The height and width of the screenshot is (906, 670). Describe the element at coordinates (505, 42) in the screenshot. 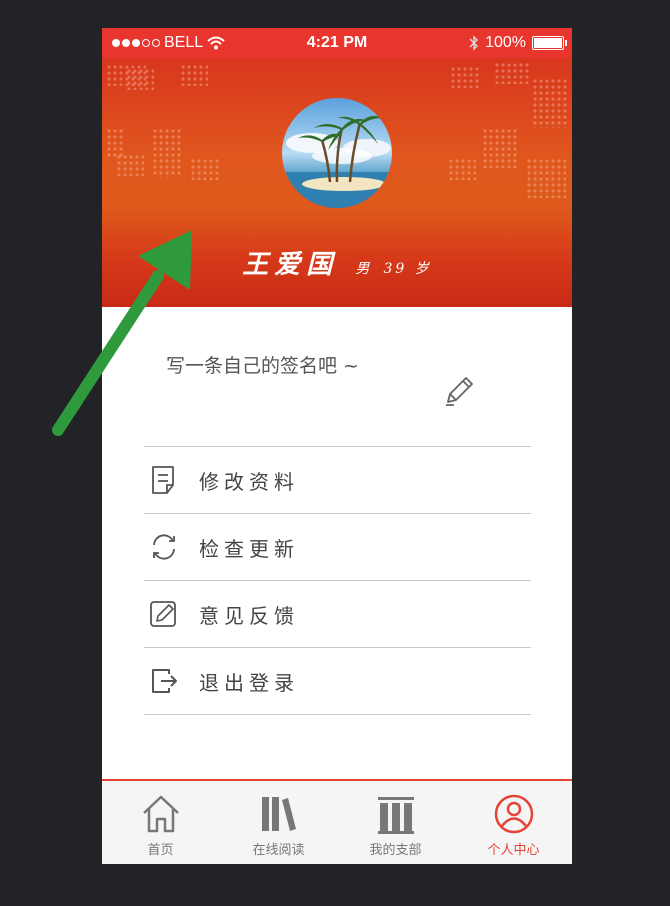

I see `battery-percent: 100%` at that location.